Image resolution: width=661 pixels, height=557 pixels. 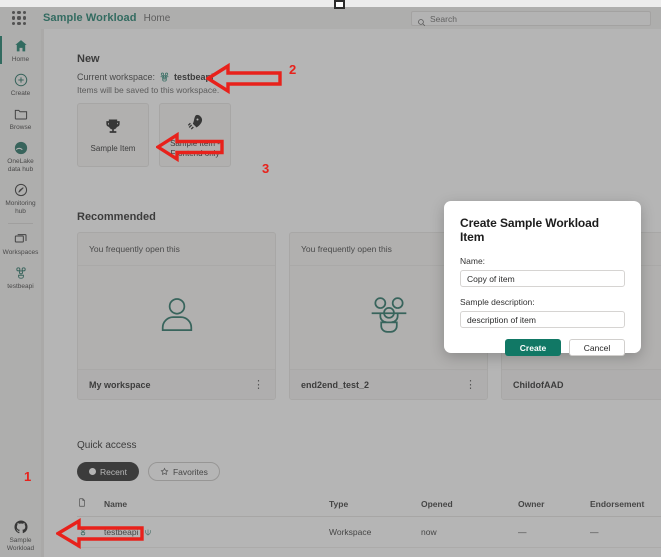 What do you see at coordinates (176, 249) in the screenshot?
I see `recommended-card-subtitle: You frequently open this` at bounding box center [176, 249].